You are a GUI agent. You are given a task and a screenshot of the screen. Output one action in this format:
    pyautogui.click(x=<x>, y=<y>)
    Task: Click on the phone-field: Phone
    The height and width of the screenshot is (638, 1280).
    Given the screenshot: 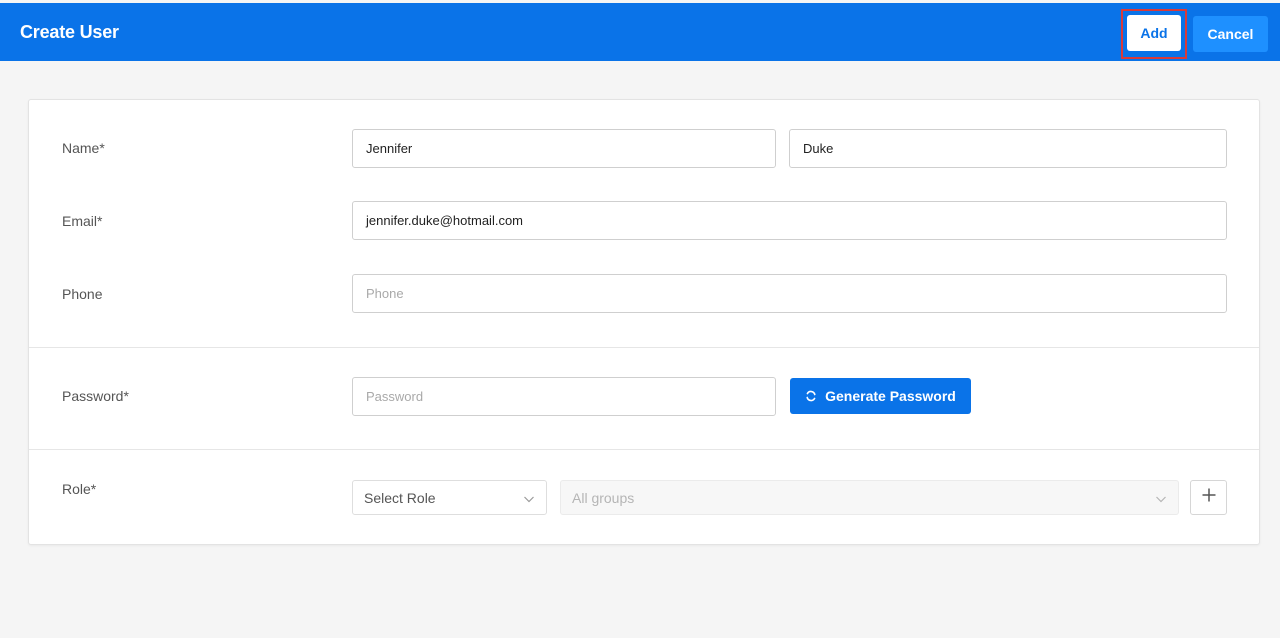 What is the action you would take?
    pyautogui.click(x=789, y=293)
    